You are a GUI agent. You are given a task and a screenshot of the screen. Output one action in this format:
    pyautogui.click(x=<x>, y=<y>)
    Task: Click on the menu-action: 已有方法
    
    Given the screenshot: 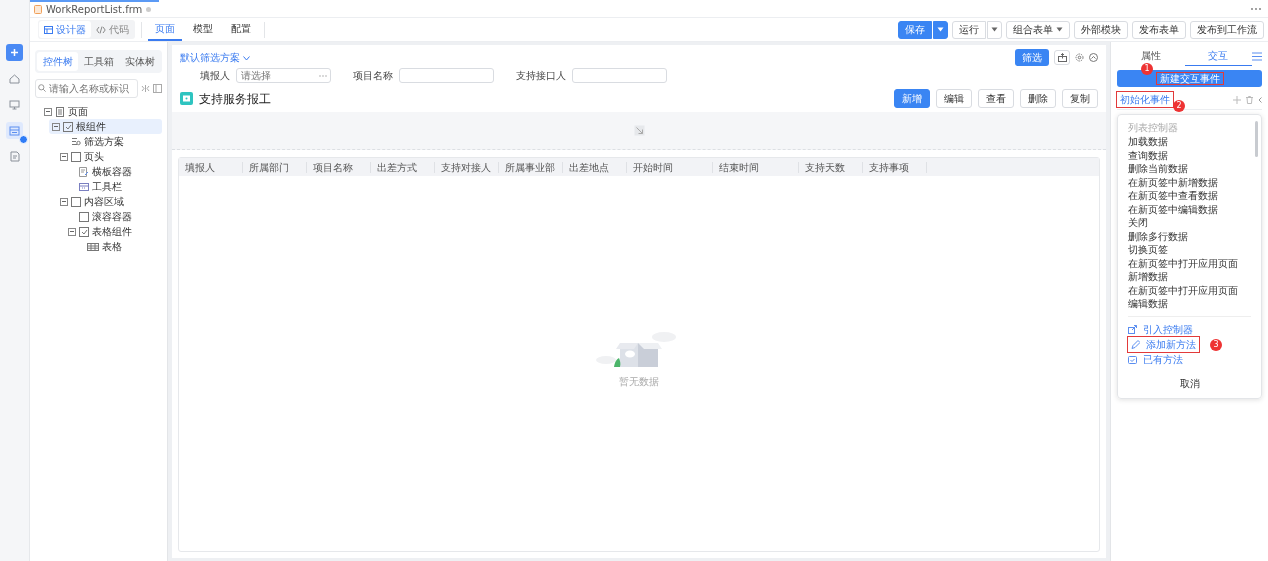 What is the action you would take?
    pyautogui.click(x=1155, y=359)
    